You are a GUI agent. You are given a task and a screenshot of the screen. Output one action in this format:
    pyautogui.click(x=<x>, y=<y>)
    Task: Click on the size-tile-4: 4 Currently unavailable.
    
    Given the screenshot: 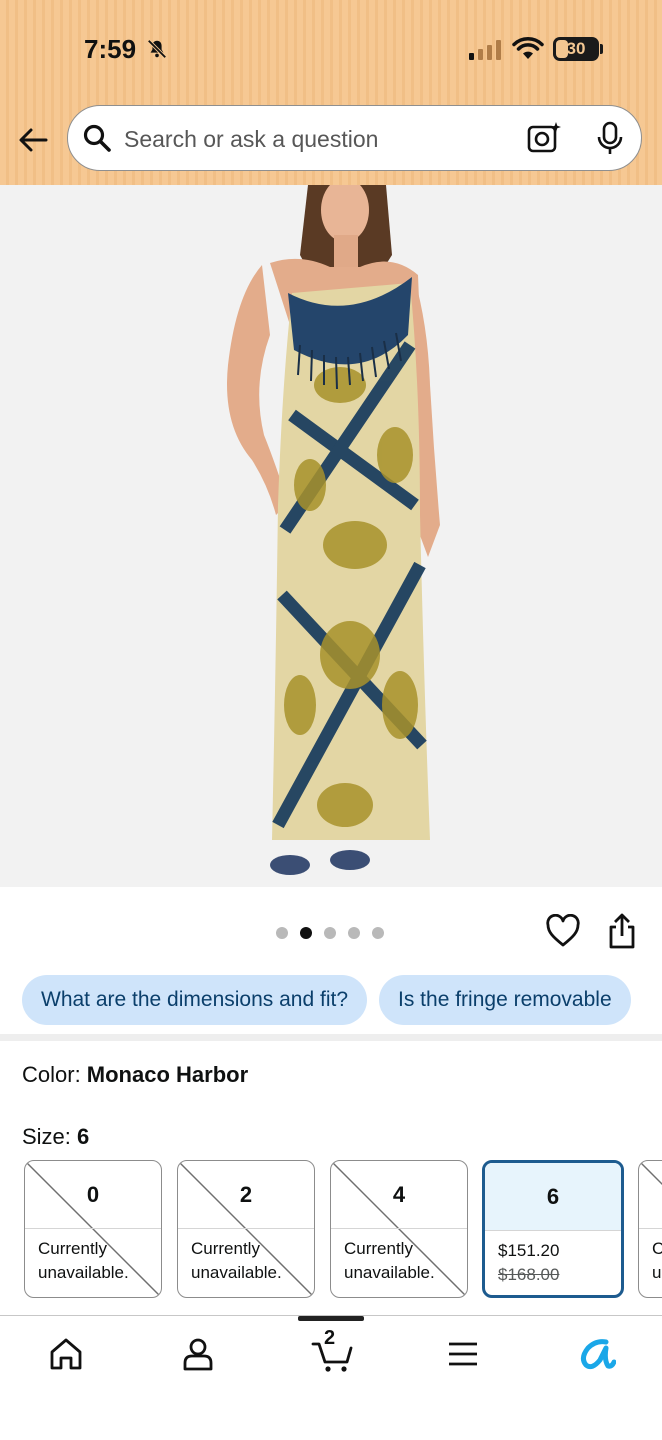 What is the action you would take?
    pyautogui.click(x=399, y=1229)
    